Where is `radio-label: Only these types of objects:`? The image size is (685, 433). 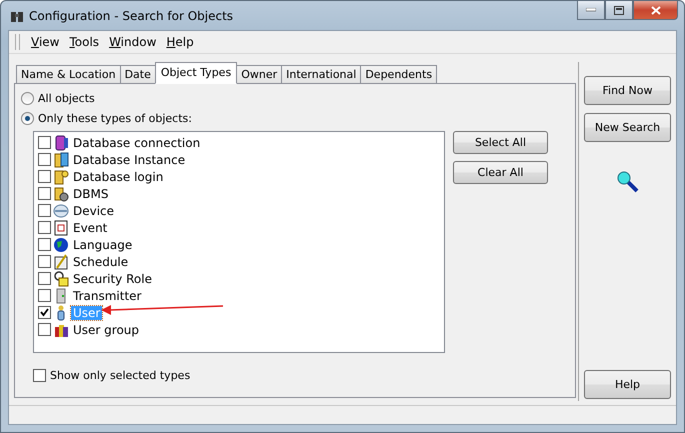
radio-label: Only these types of objects: is located at coordinates (115, 118).